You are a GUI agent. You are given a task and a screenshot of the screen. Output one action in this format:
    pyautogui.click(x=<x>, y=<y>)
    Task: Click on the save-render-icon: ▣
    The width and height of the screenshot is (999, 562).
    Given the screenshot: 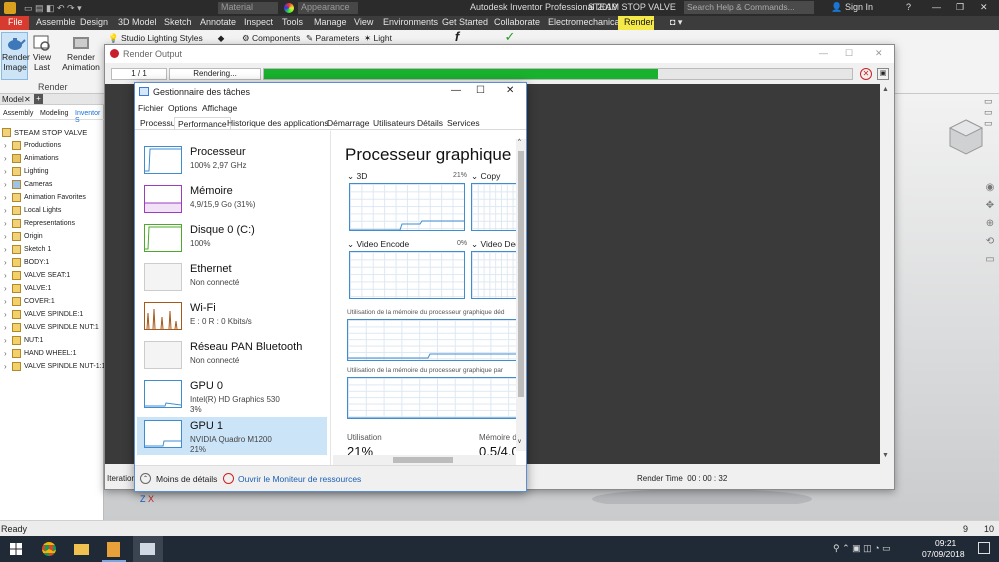 What is the action you would take?
    pyautogui.click(x=883, y=74)
    